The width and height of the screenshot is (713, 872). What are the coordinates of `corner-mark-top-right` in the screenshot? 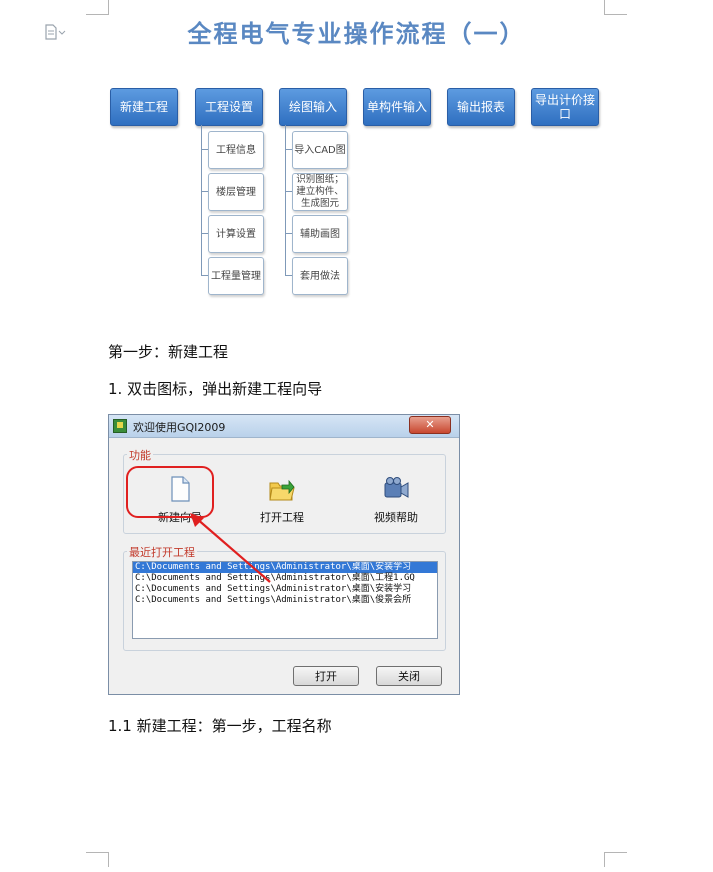 It's located at (615, 7).